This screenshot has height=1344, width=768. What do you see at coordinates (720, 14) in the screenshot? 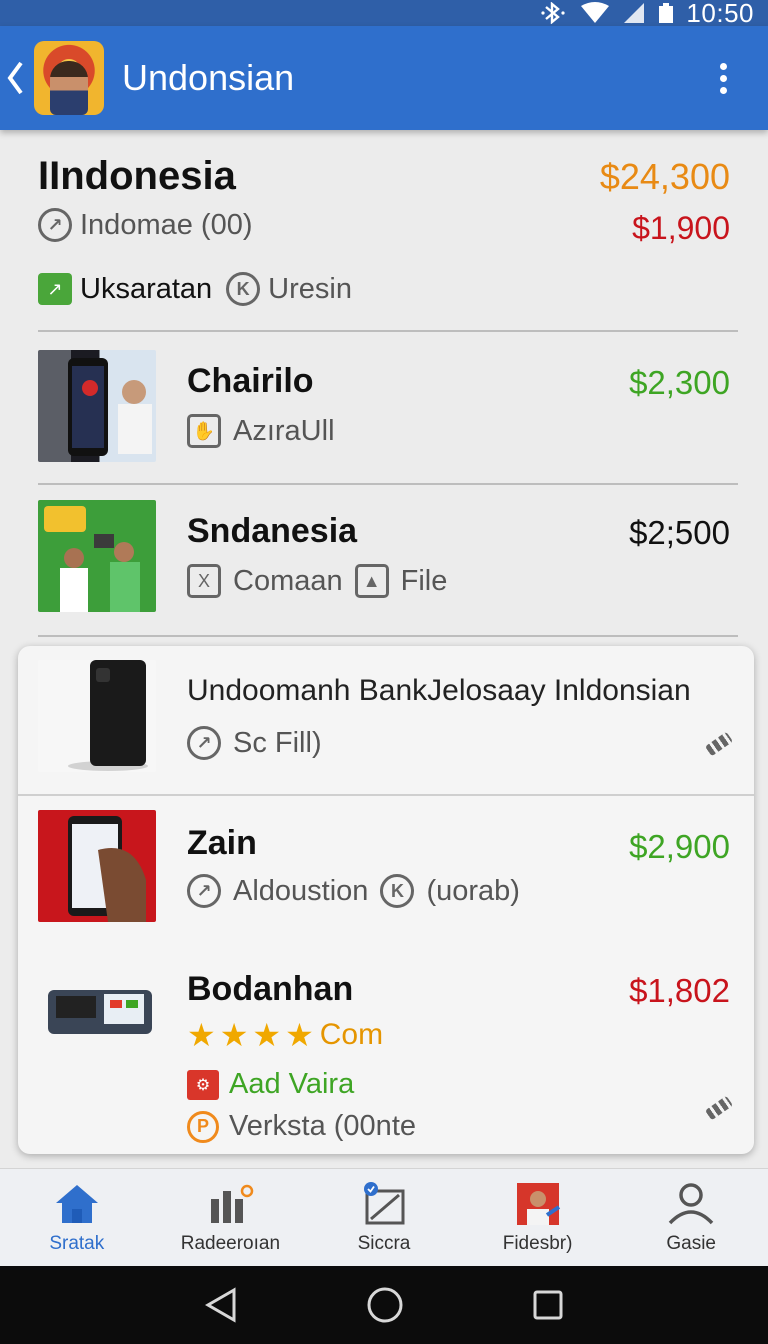
I see `clock: 10:50` at bounding box center [720, 14].